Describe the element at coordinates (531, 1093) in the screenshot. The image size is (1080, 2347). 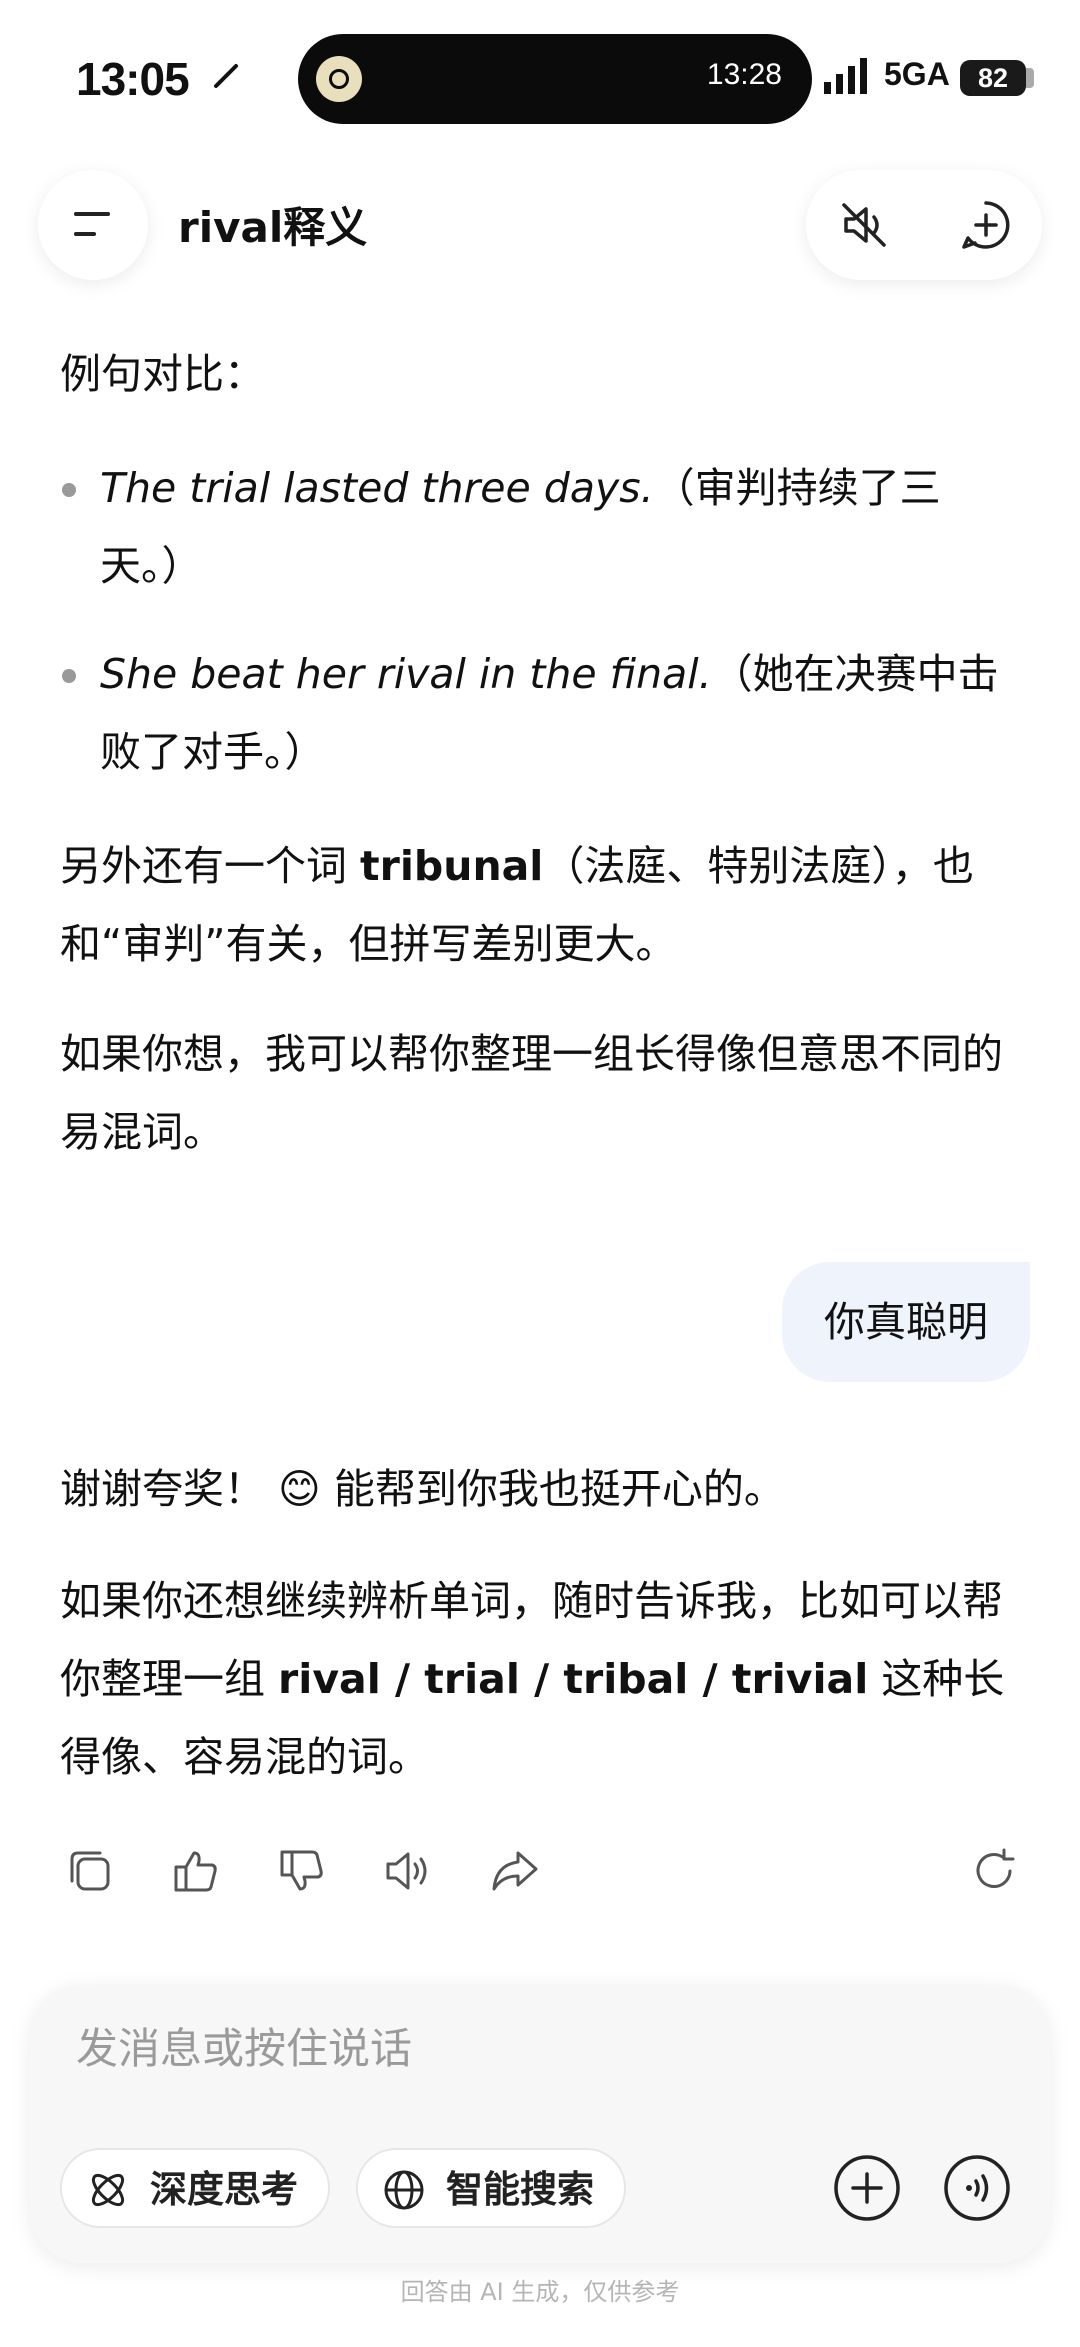
I see `assistant-text: 如果你想，我可以帮你整理一组长得像但意思不同的易混词。` at that location.